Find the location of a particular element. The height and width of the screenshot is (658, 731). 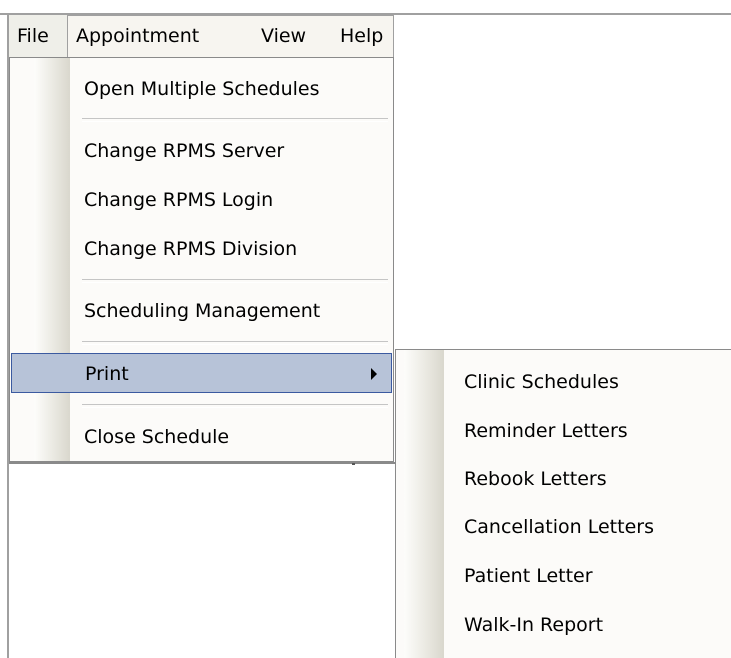

menu-item-label: Open Multiple Schedules is located at coordinates (202, 89).